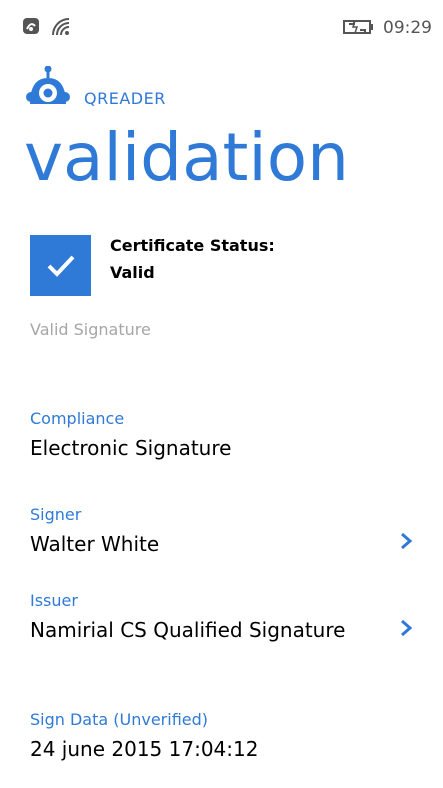 The height and width of the screenshot is (788, 443). I want to click on status-bar: 09:29, so click(221, 28).